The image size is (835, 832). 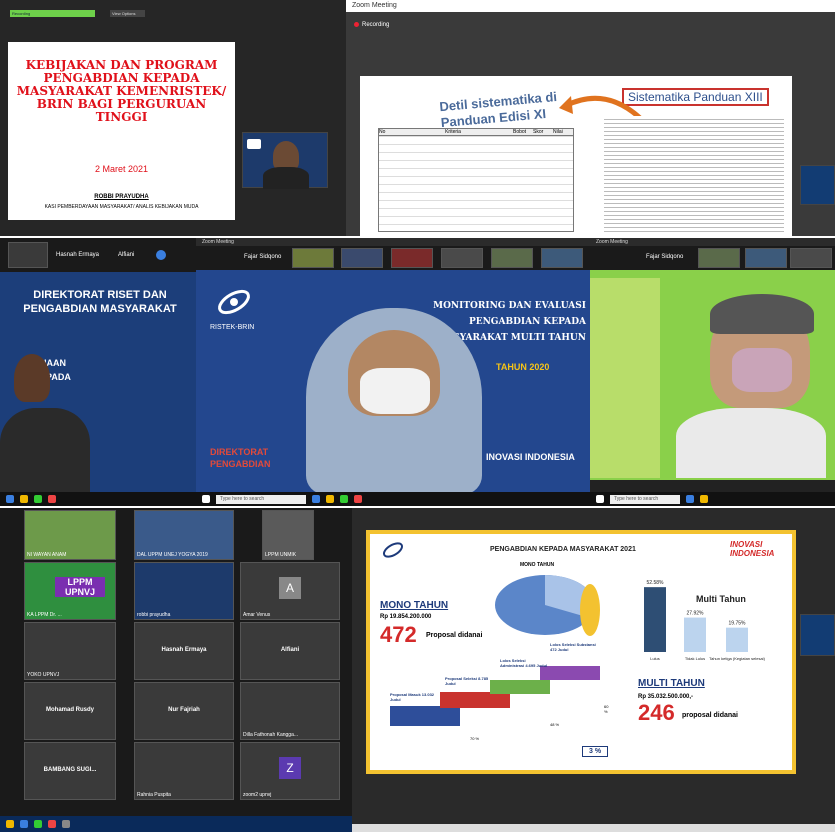 I want to click on data-label: 27.92%, so click(x=696, y=614).